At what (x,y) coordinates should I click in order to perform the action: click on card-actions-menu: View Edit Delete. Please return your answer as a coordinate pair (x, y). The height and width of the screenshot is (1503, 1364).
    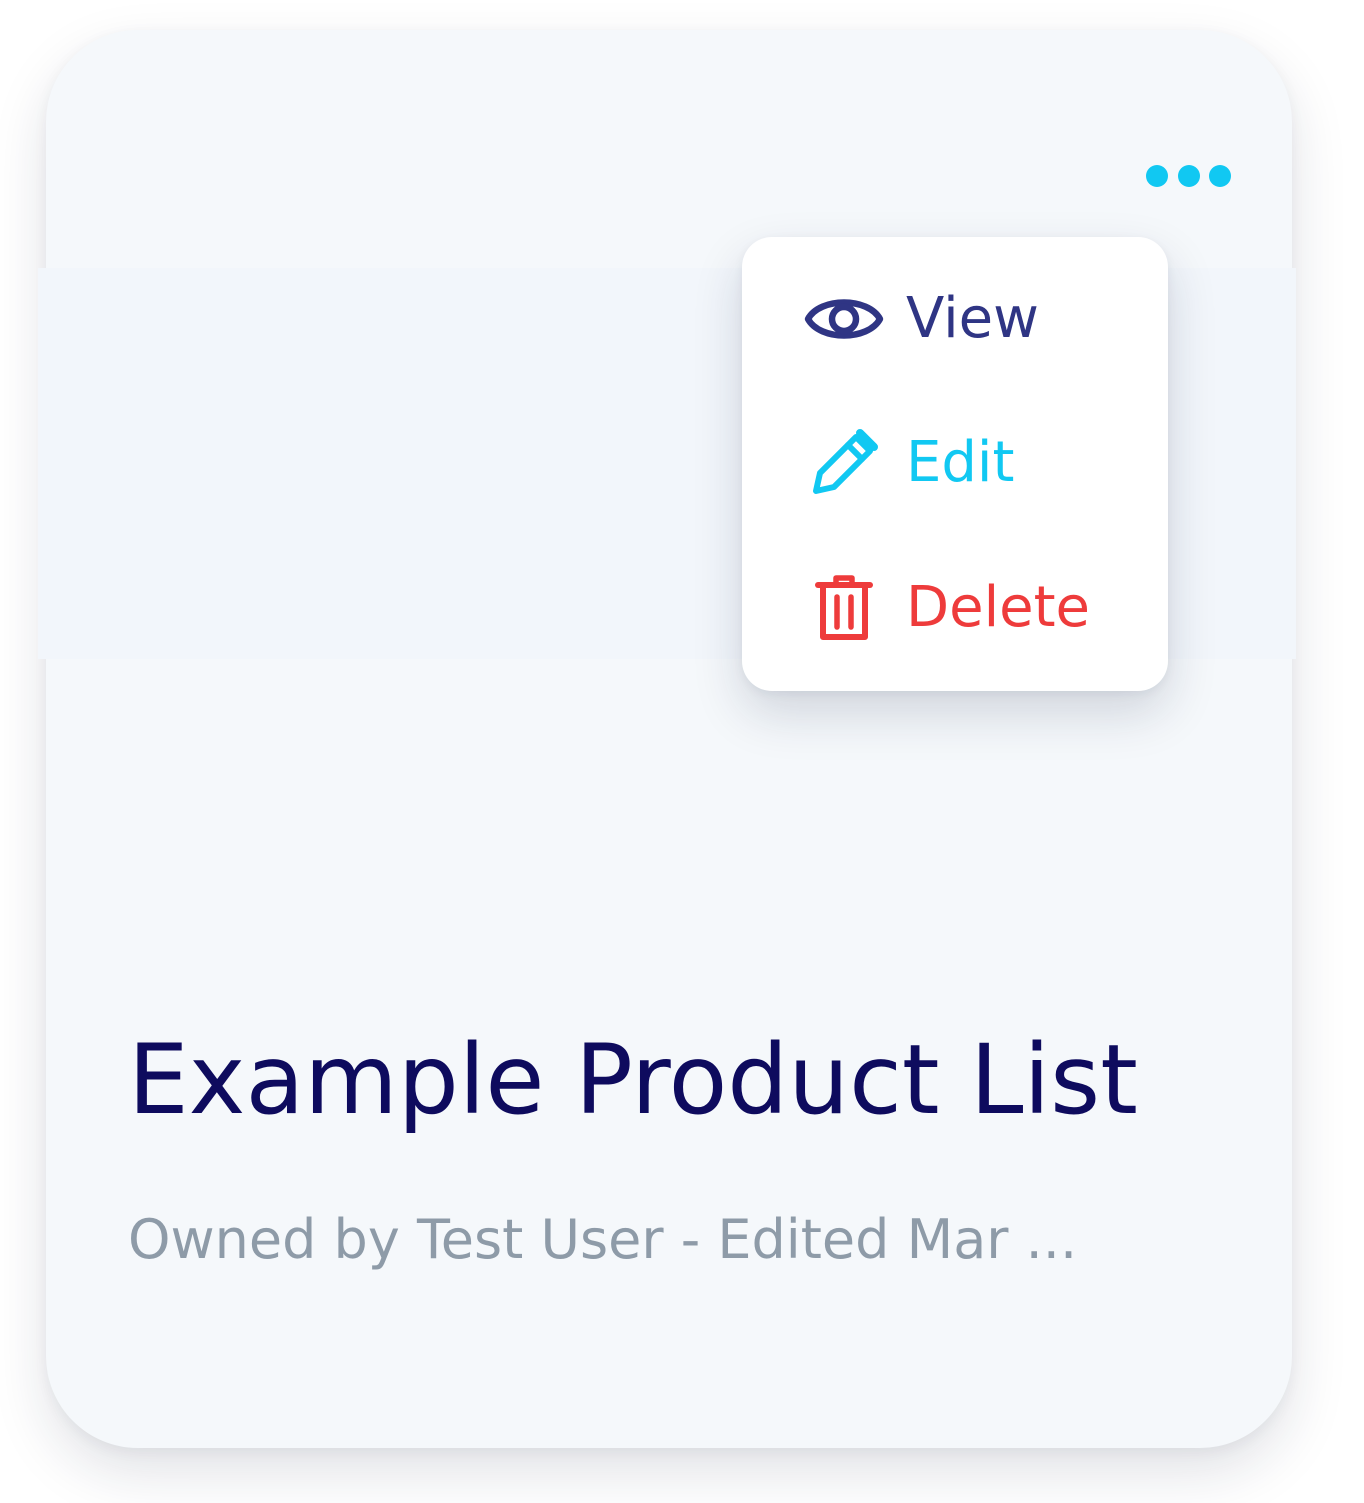
    Looking at the image, I should click on (955, 464).